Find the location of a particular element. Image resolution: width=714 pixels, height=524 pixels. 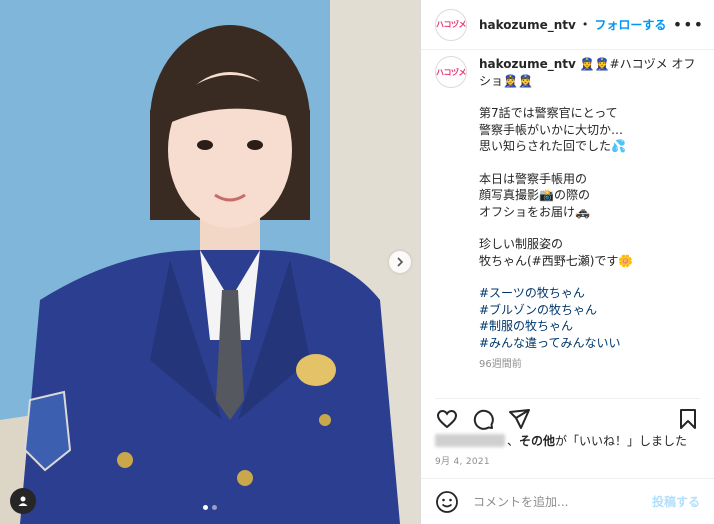

emoji-icon is located at coordinates (447, 502).